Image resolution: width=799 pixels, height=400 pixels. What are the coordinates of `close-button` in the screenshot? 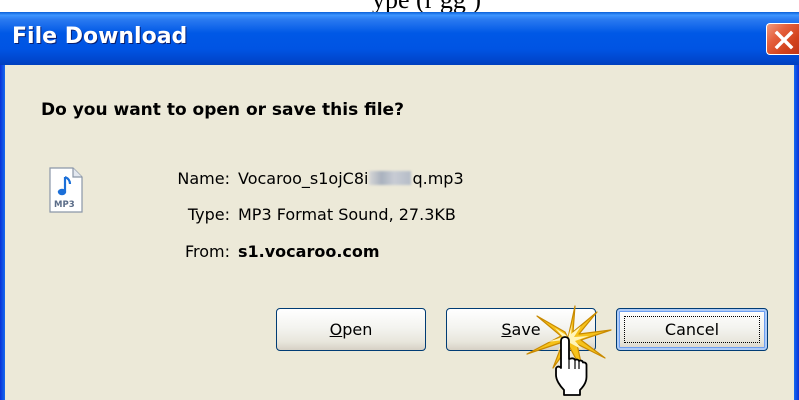 It's located at (782, 39).